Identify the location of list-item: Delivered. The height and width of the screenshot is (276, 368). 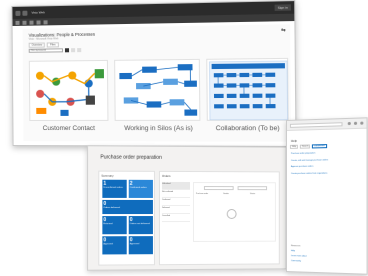
(175, 210).